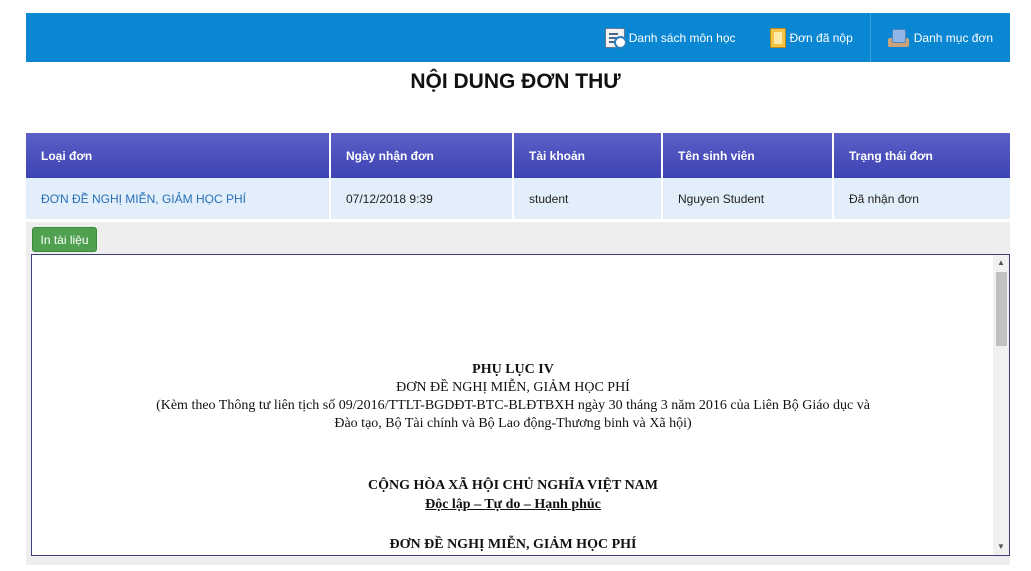 The image size is (1031, 571). I want to click on scrollbar-thumb, so click(1001, 309).